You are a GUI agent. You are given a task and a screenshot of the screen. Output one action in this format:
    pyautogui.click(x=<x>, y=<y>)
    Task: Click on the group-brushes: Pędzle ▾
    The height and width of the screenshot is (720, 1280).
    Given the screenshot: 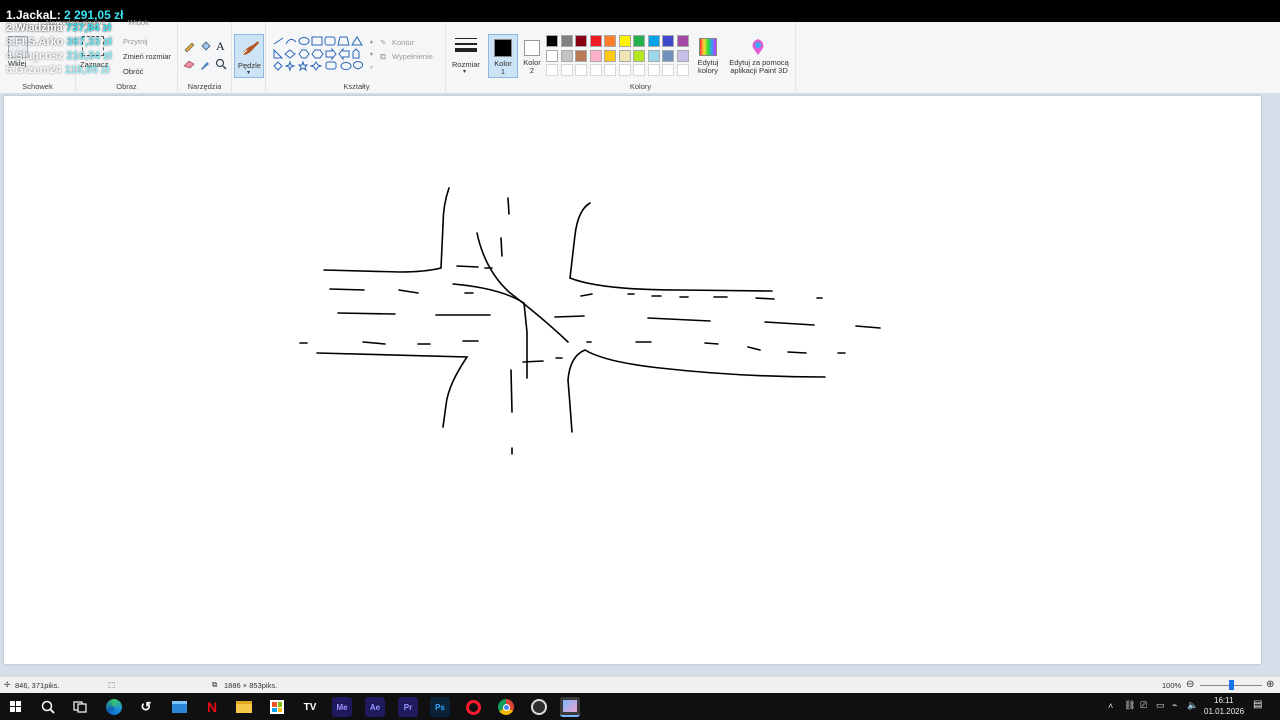 What is the action you would take?
    pyautogui.click(x=249, y=58)
    